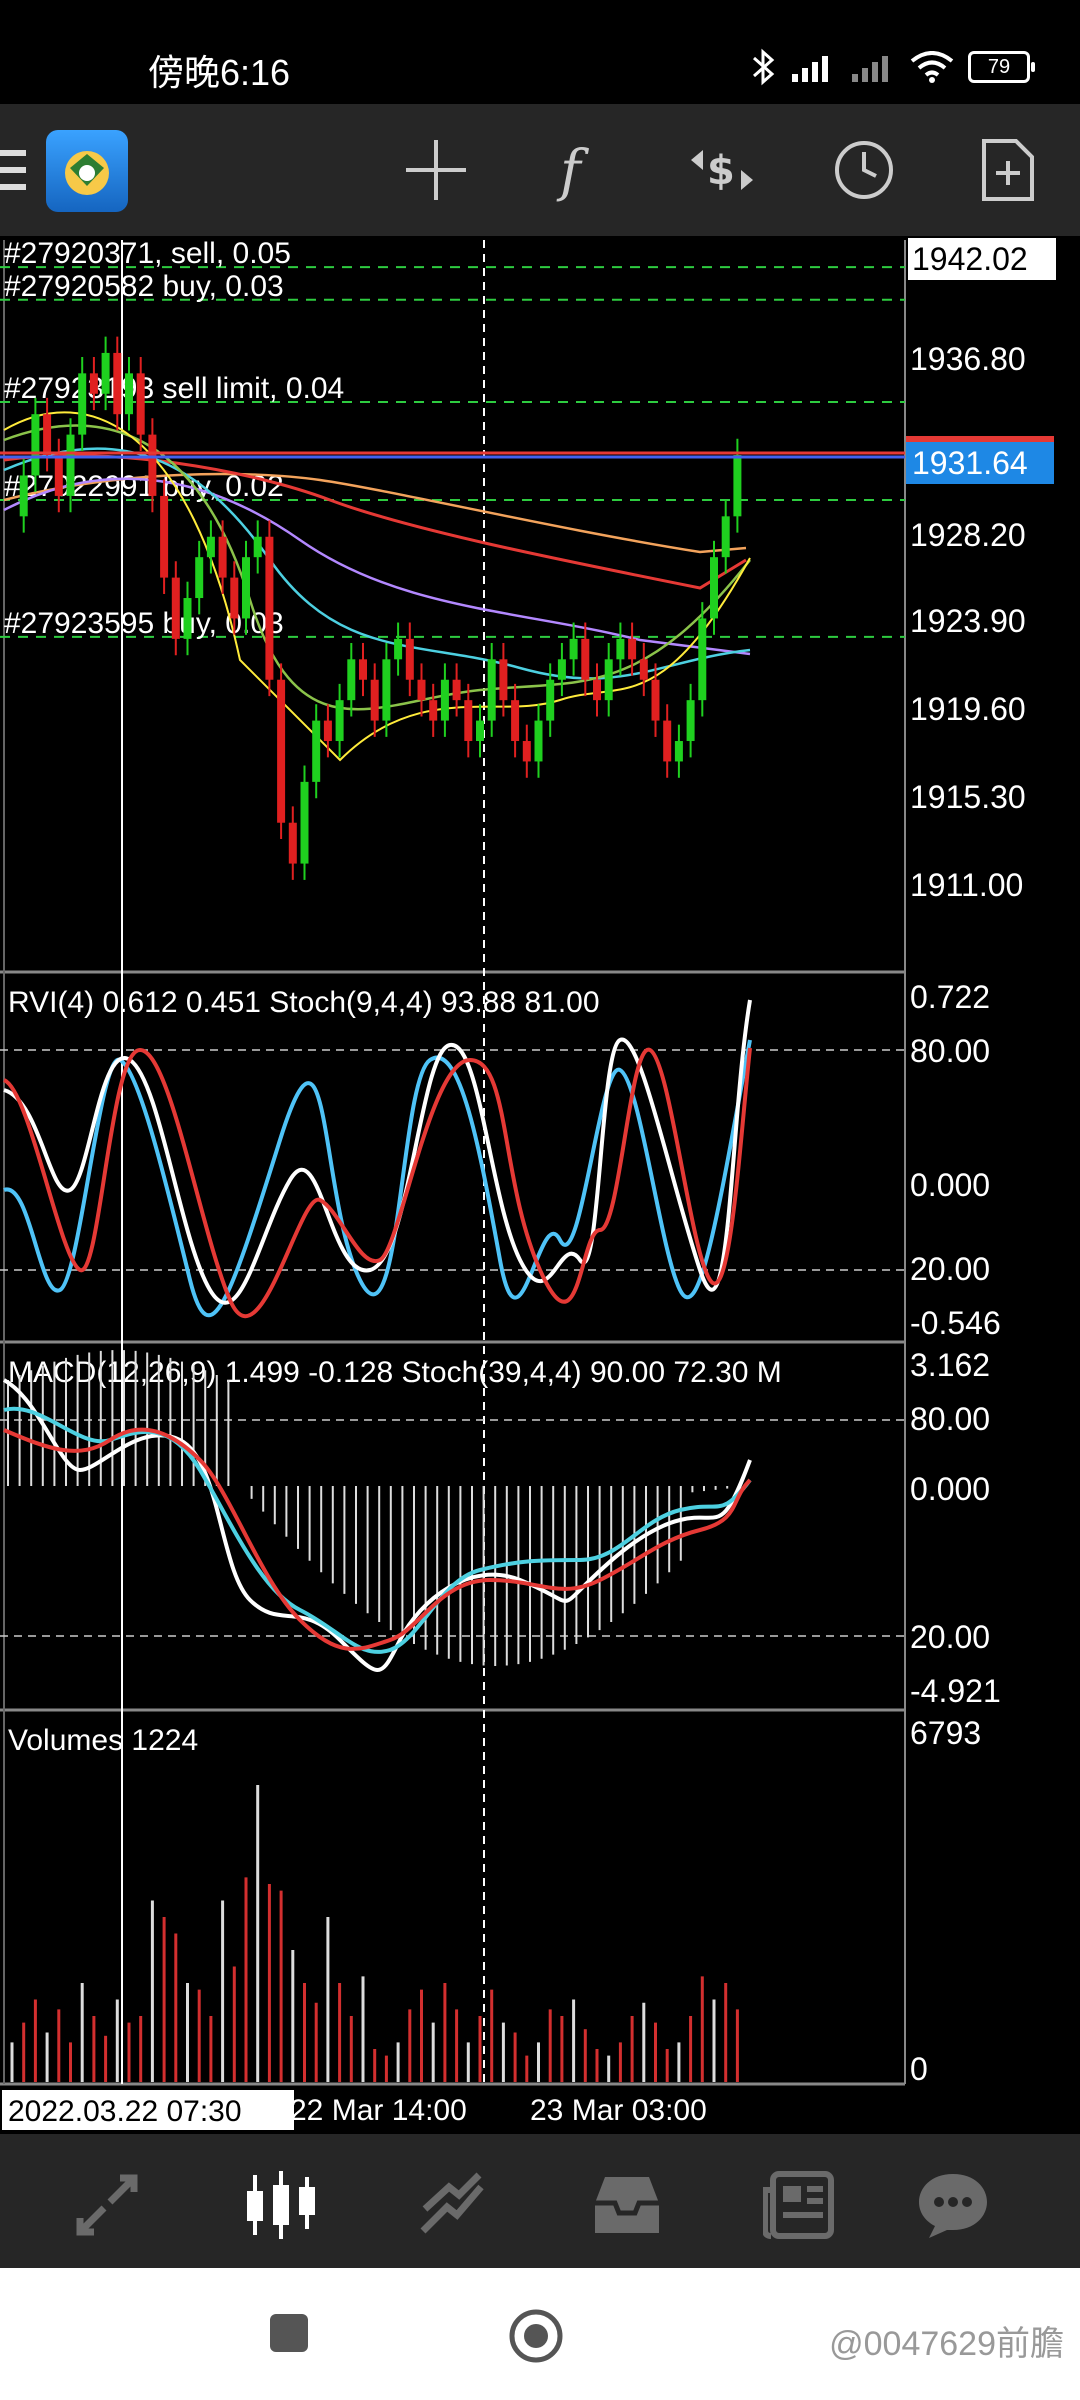 This screenshot has width=1080, height=2400. I want to click on chart-icon, so click(281, 2205).